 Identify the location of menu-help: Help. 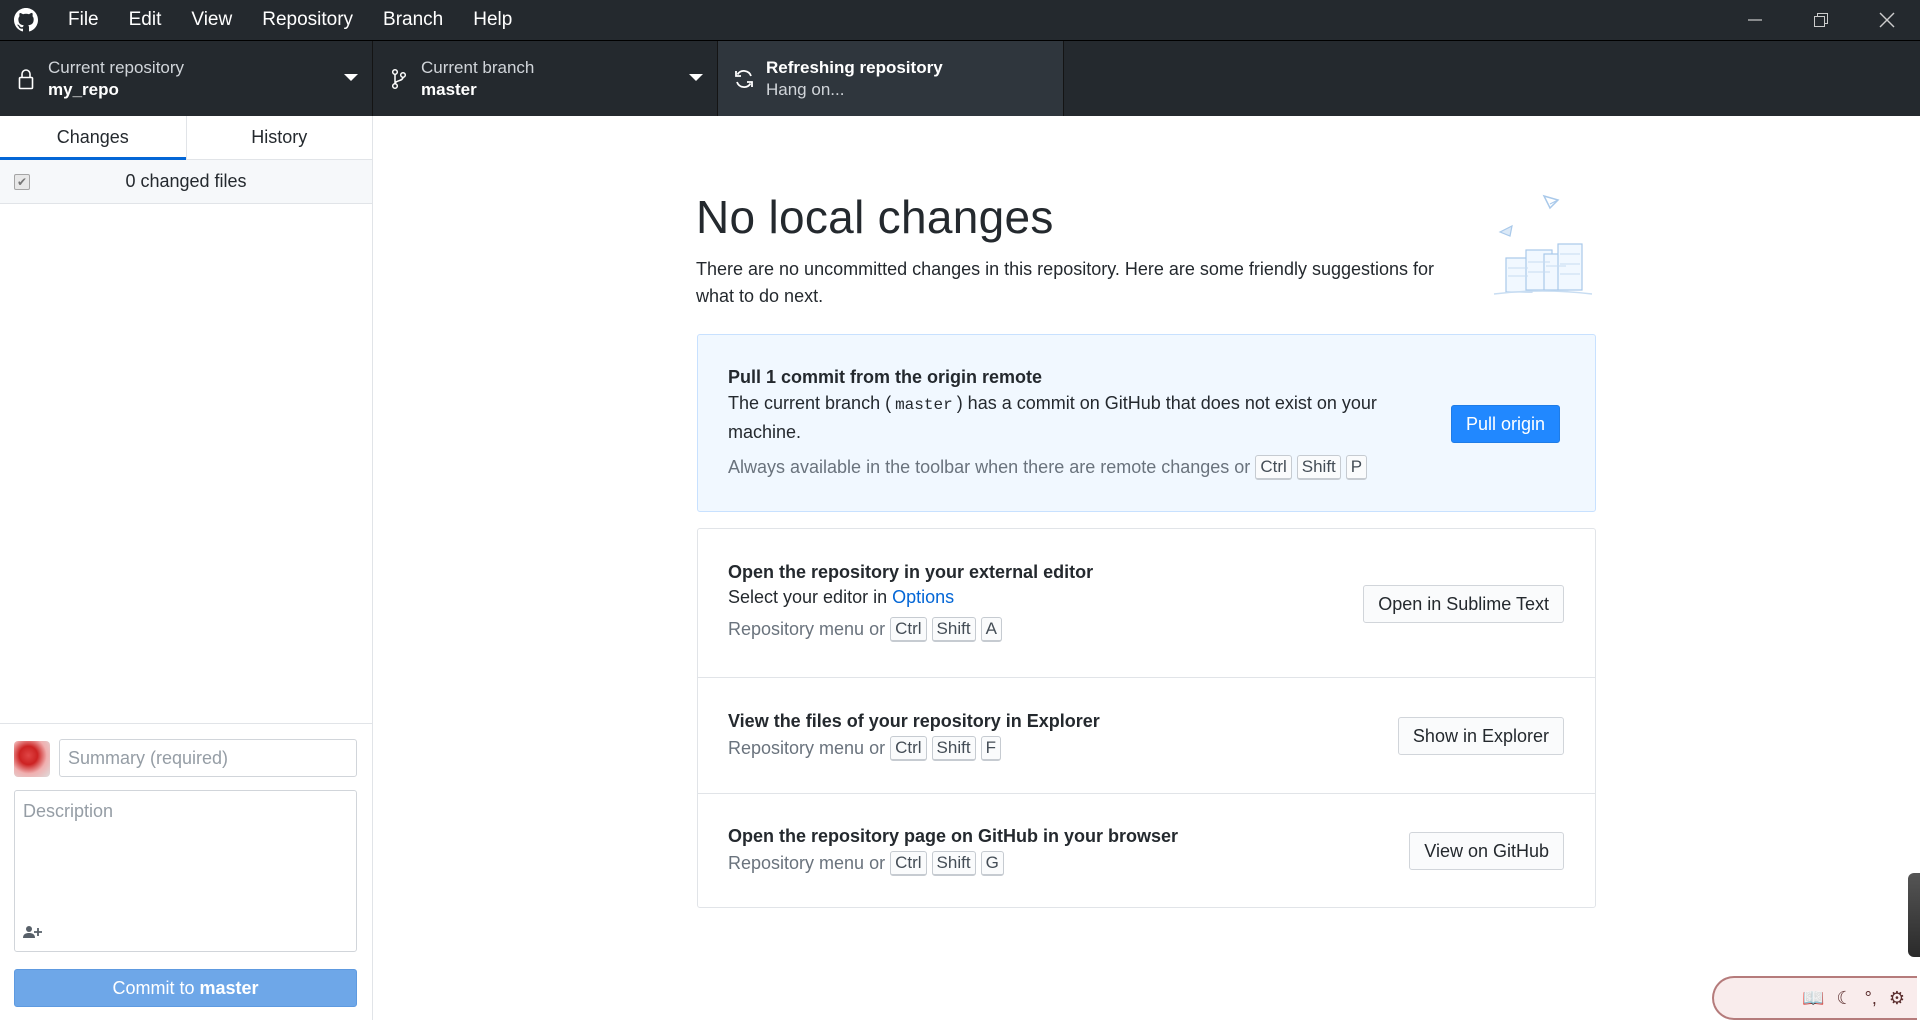
(492, 20).